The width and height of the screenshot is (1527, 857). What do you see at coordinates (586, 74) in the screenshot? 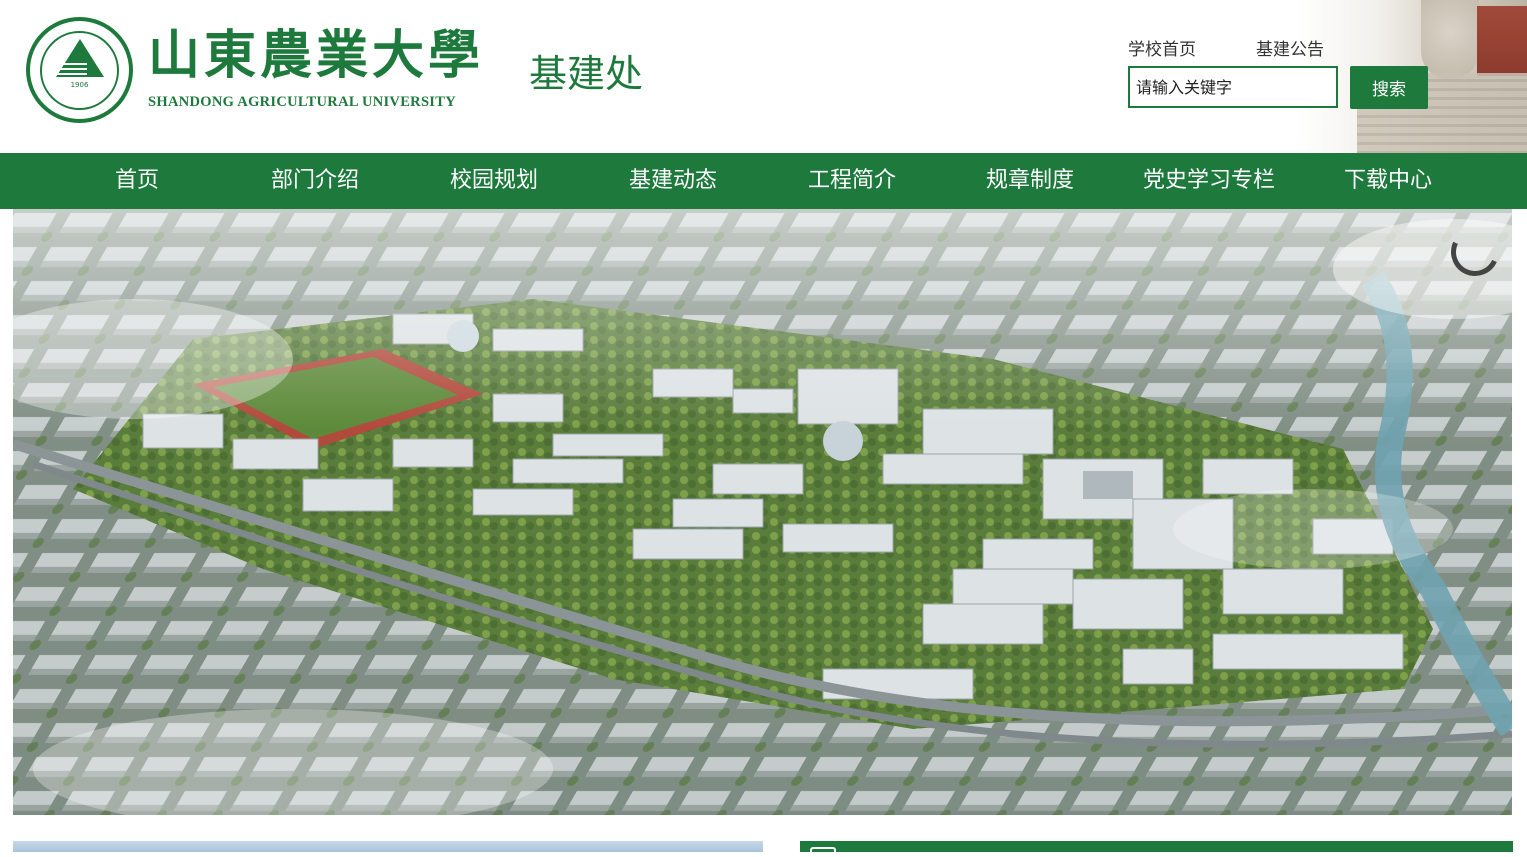
I see `department-title: 基建处` at bounding box center [586, 74].